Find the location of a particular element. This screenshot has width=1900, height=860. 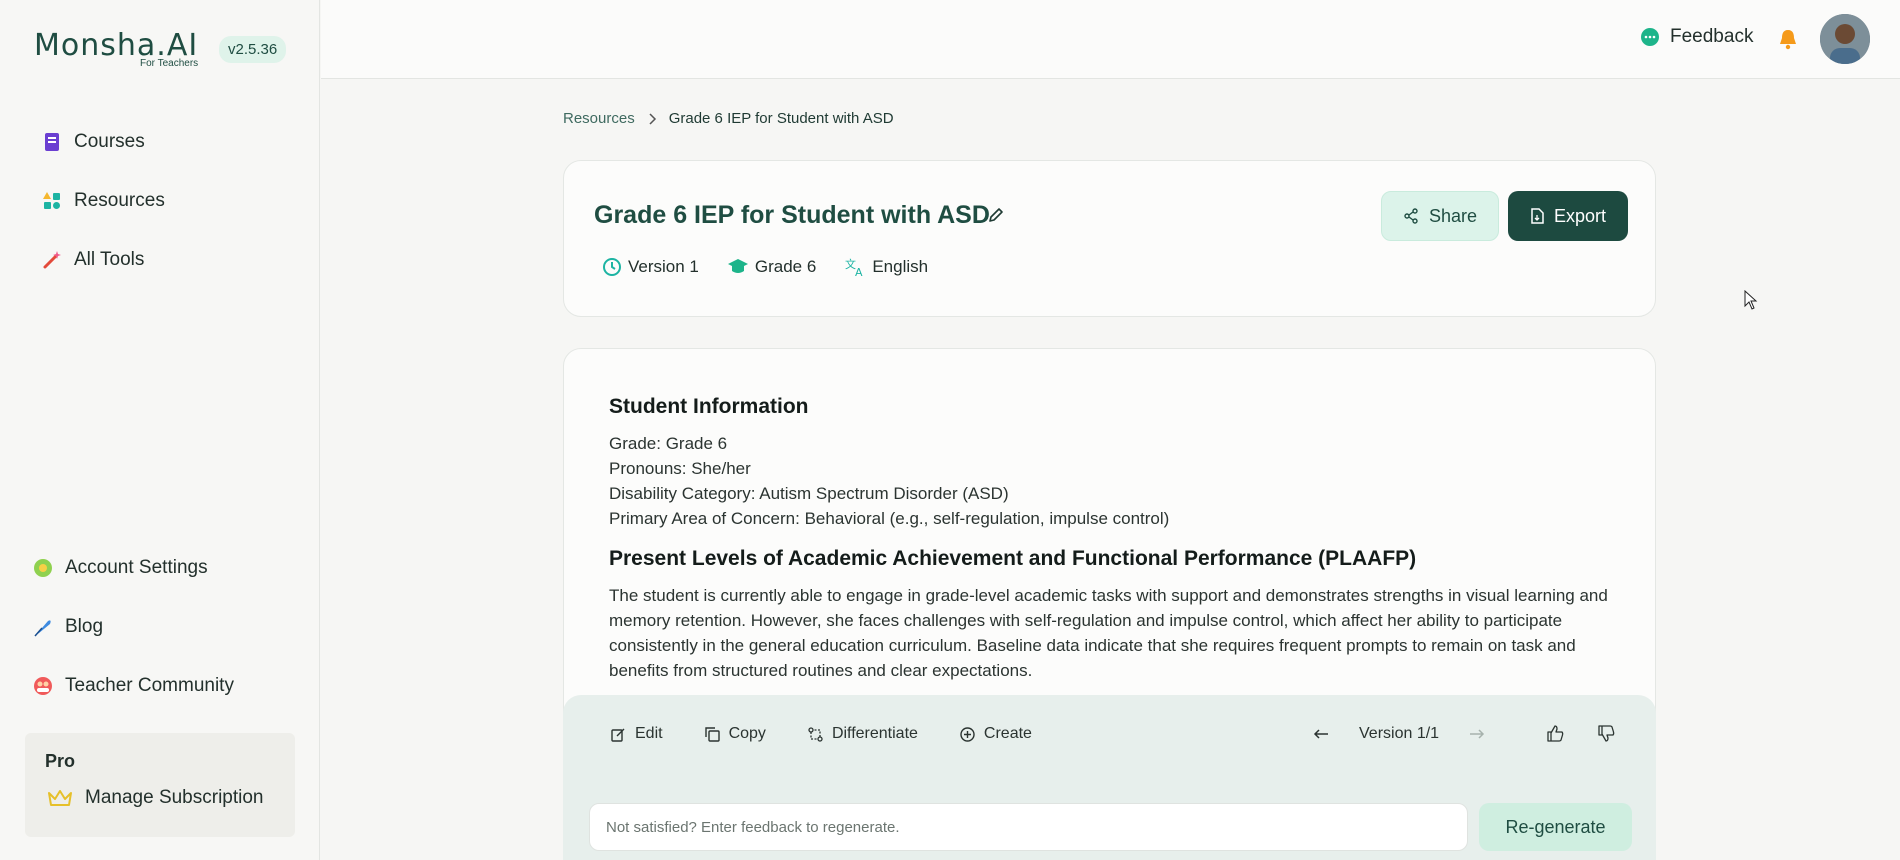

breadcrumb-resources-link: Resources is located at coordinates (599, 118).